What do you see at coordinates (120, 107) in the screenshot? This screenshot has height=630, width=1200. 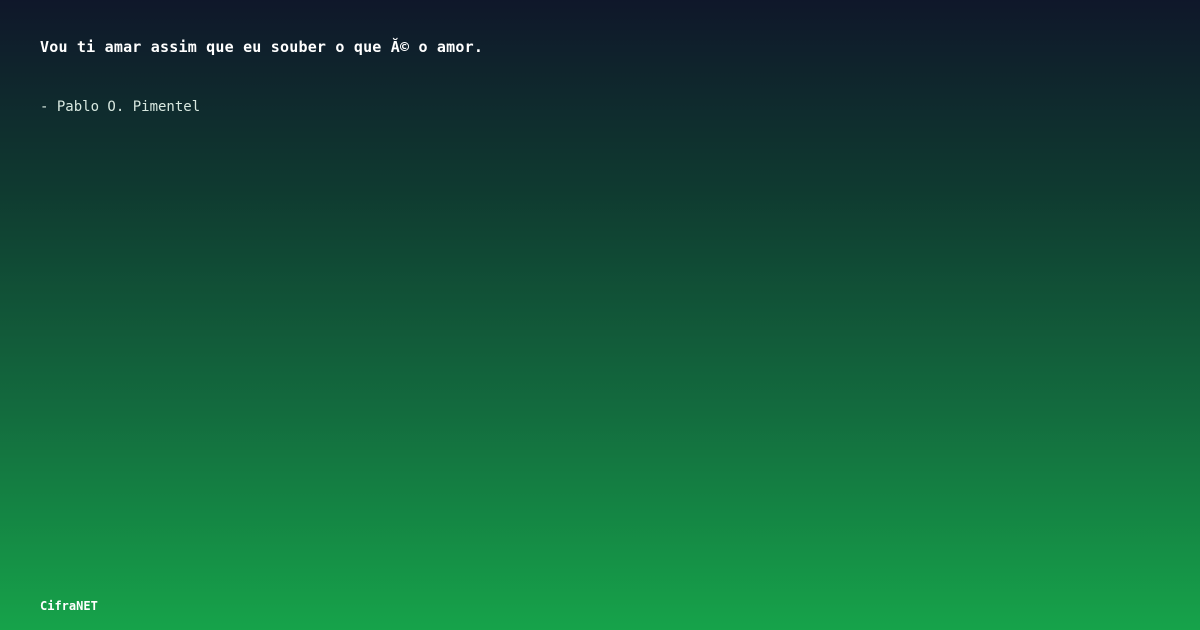 I see `quote-author: - Pablo O. Pimentel` at bounding box center [120, 107].